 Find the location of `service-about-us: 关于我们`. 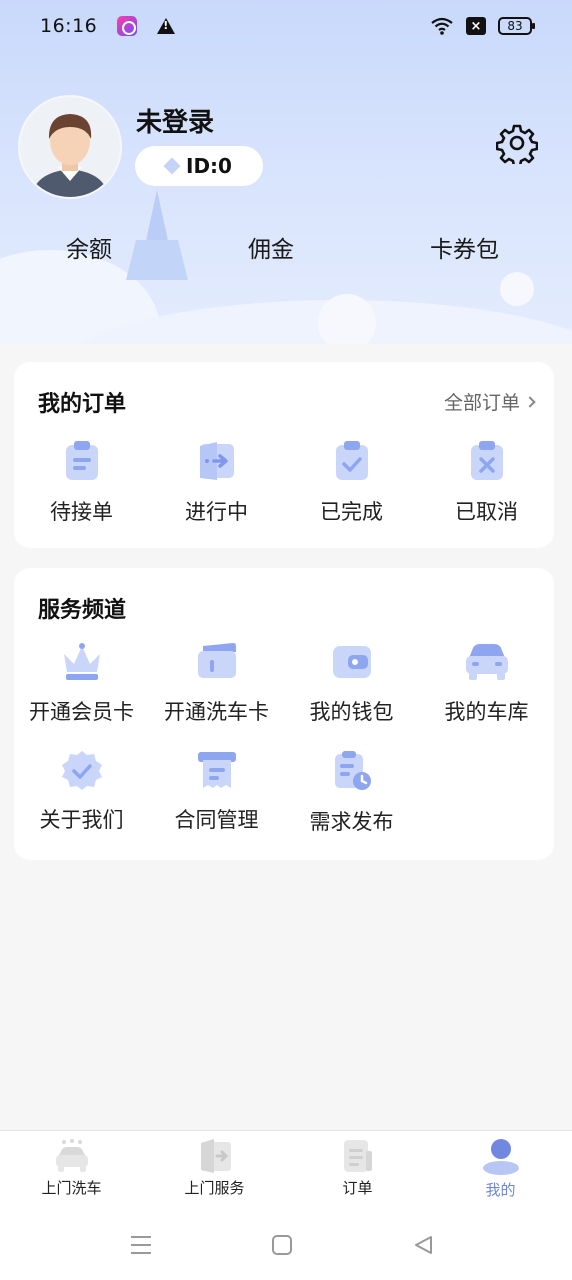

service-about-us: 关于我们 is located at coordinates (81, 792).